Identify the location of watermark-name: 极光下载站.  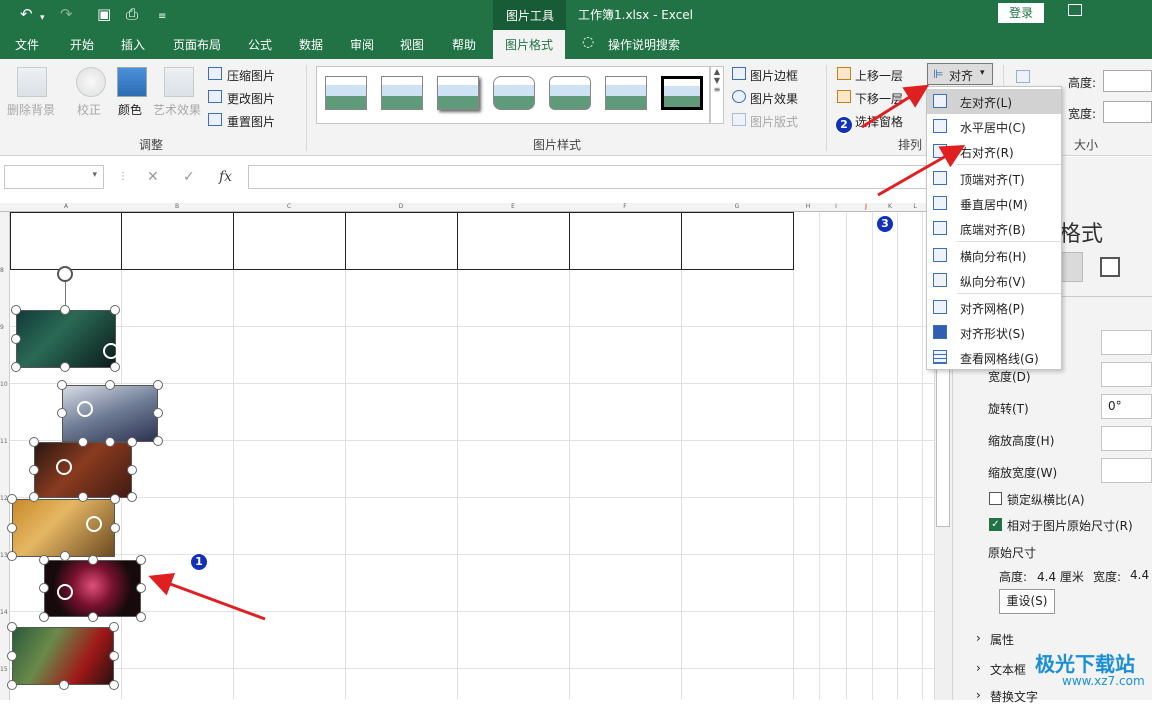
(1085, 664).